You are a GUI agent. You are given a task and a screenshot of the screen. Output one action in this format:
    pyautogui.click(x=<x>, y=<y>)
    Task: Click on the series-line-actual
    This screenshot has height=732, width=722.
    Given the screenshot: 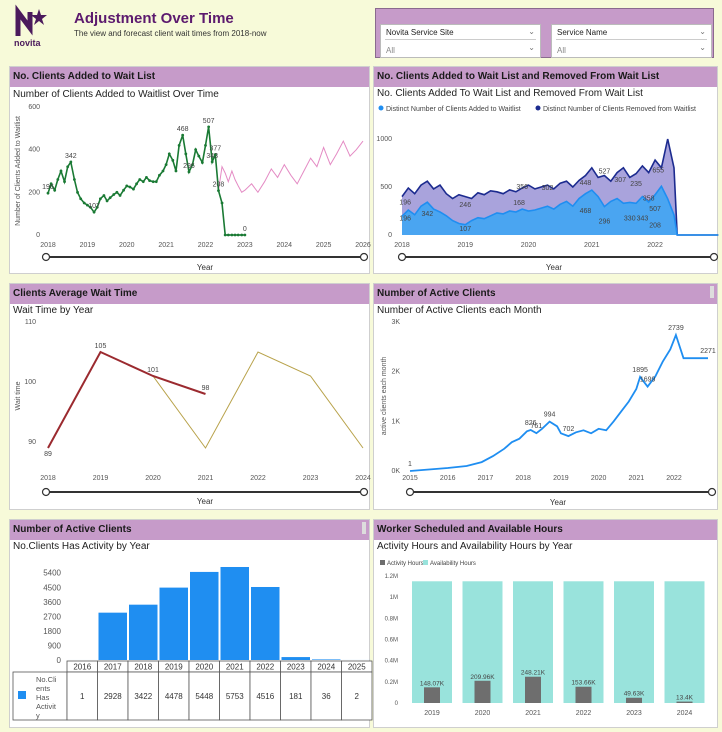 What is the action you would take?
    pyautogui.click(x=126, y=399)
    